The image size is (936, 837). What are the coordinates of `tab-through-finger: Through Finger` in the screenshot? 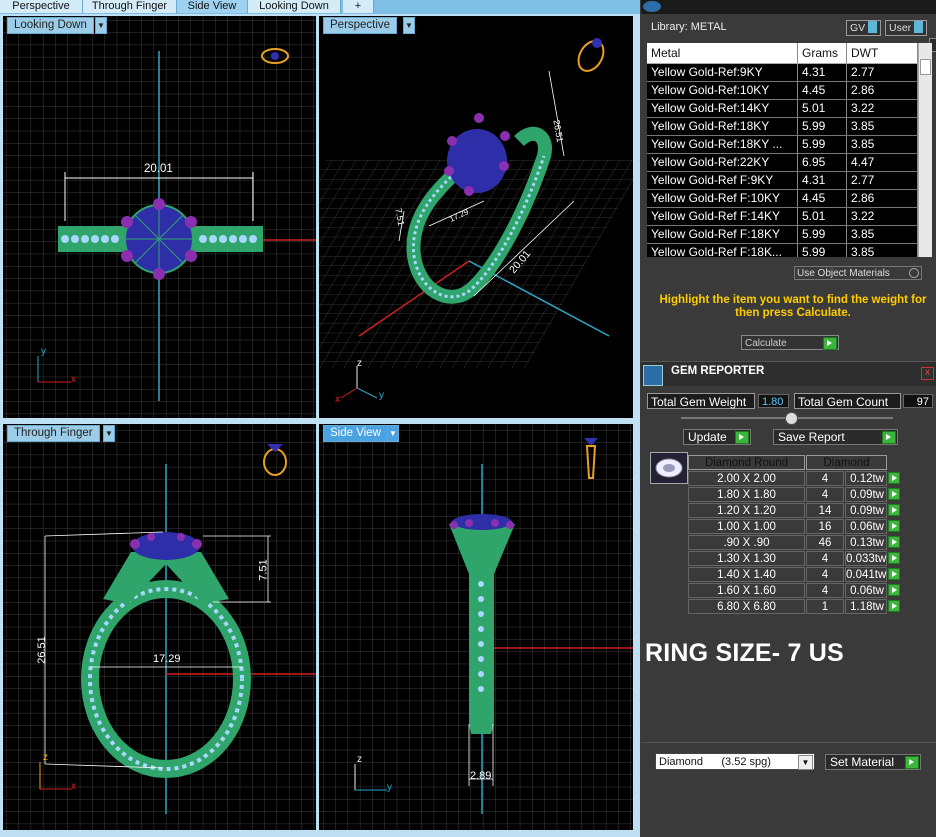 It's located at (130, 6).